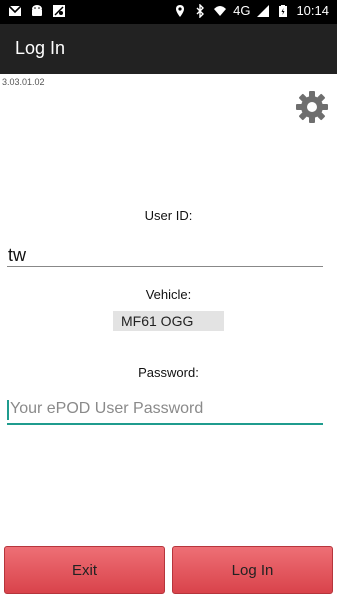 The image size is (337, 599). What do you see at coordinates (84, 570) in the screenshot?
I see `exit-button: Exit` at bounding box center [84, 570].